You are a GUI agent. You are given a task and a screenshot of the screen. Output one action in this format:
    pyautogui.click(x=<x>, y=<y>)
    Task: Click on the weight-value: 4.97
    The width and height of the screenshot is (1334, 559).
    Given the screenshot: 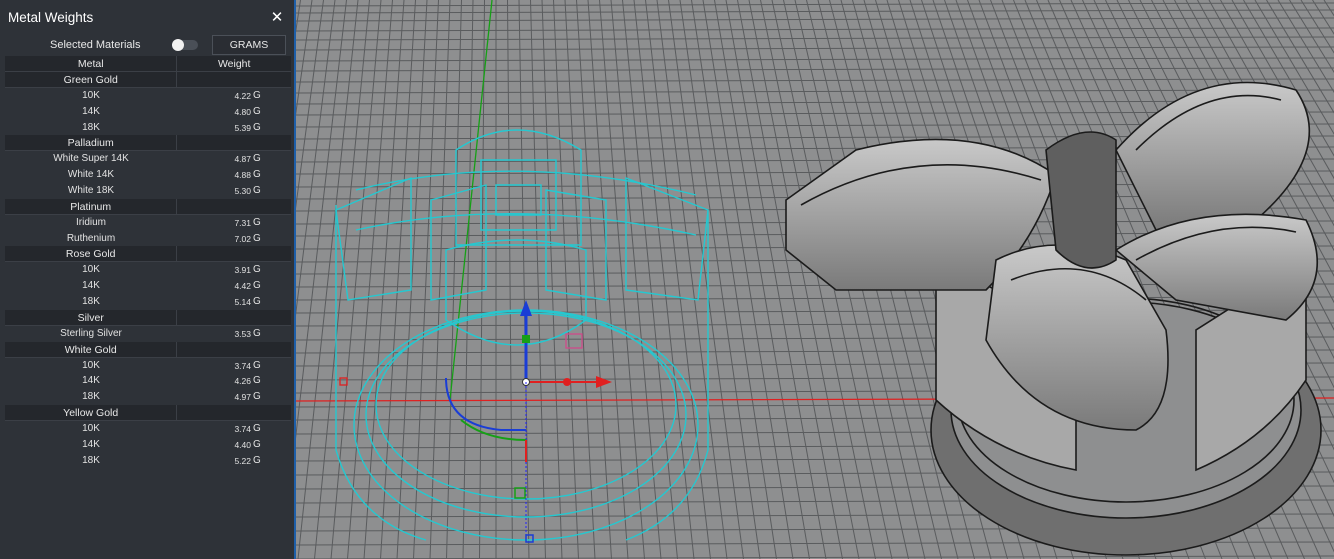 What is the action you would take?
    pyautogui.click(x=242, y=397)
    